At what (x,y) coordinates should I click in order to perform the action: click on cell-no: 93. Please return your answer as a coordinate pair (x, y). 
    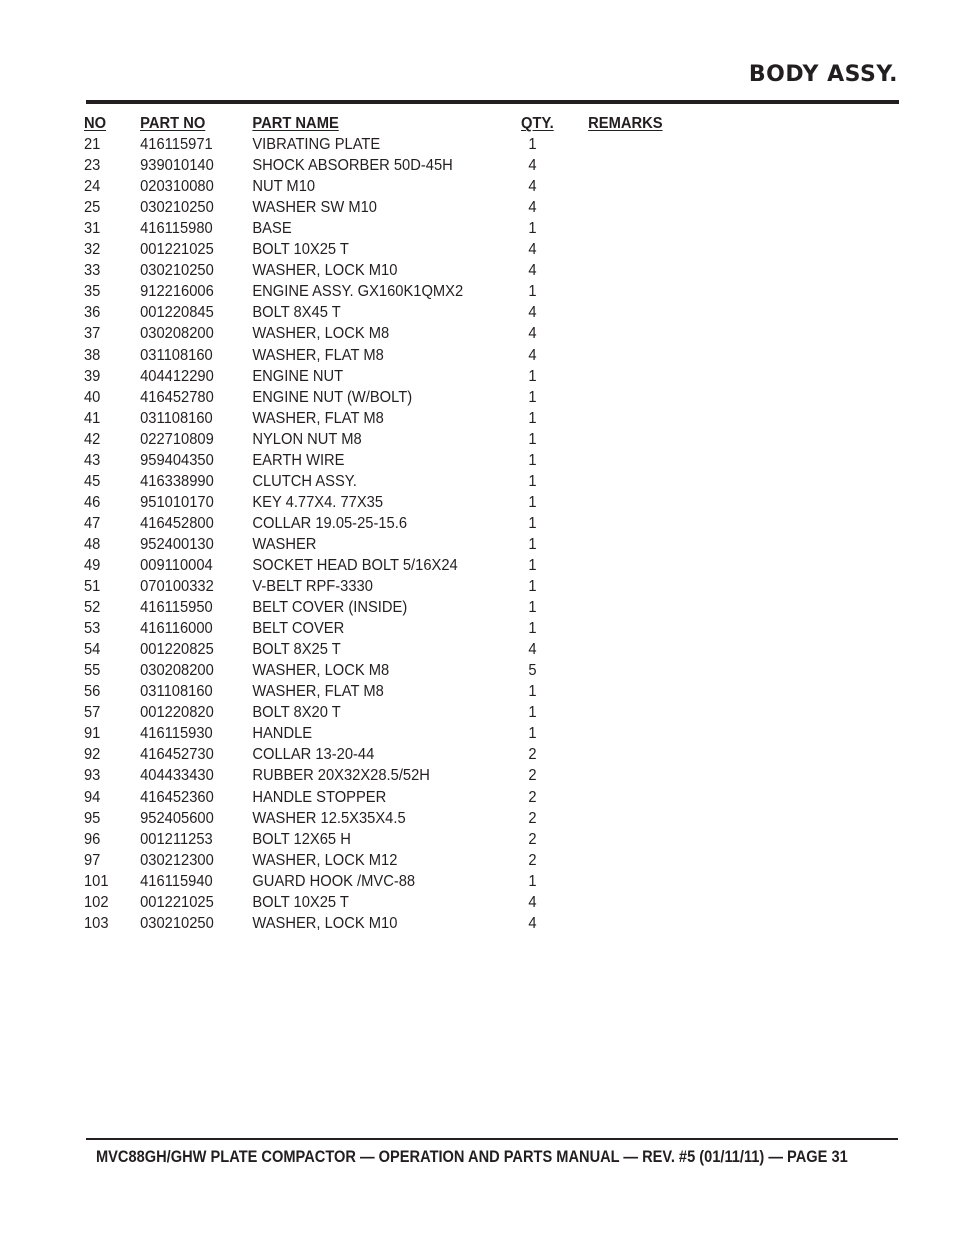
    Looking at the image, I should click on (92, 776).